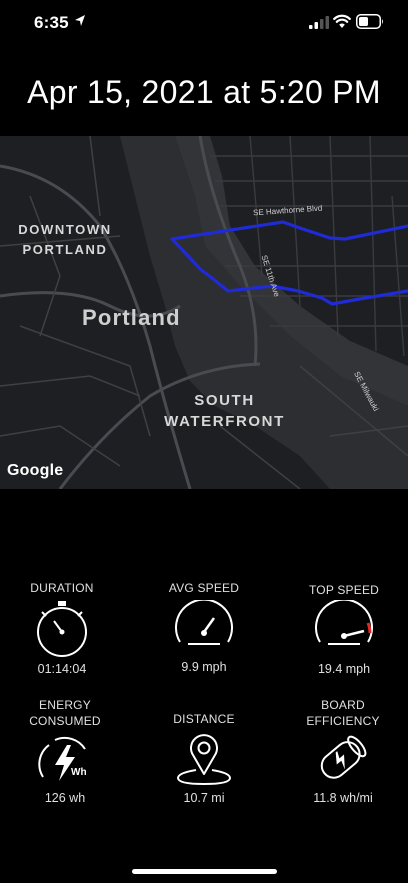 This screenshot has width=408, height=883. Describe the element at coordinates (79, 772) in the screenshot. I see `svg-text: Wh` at that location.